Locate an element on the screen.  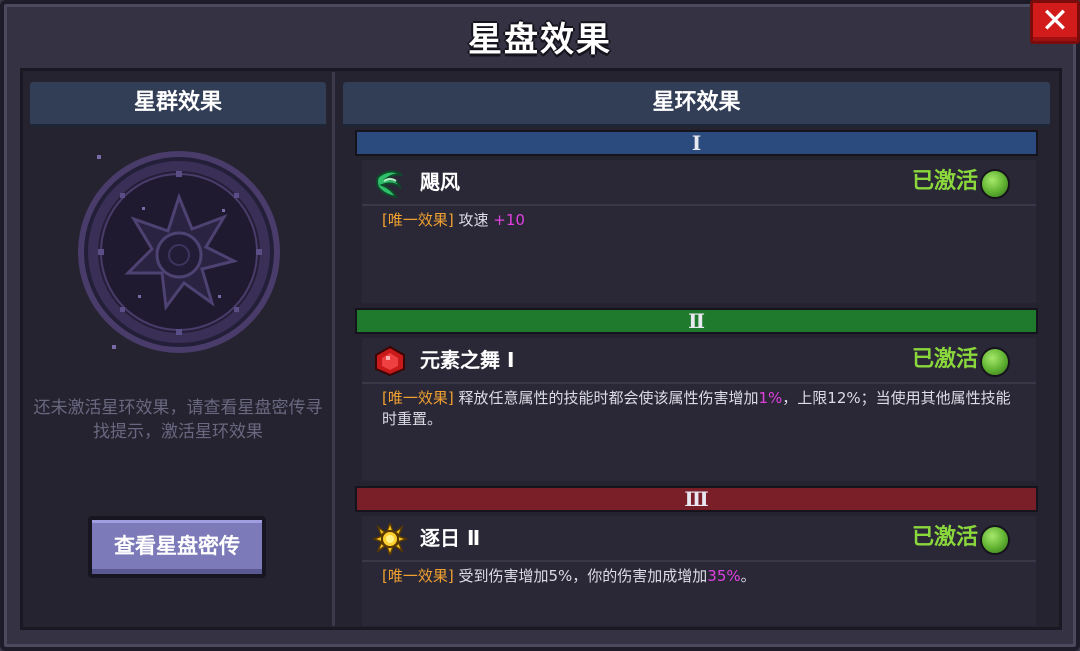
effect-description: [唯一效果] 受到伤害增加5%，你的伤害加成增加35%。 is located at coordinates (700, 576).